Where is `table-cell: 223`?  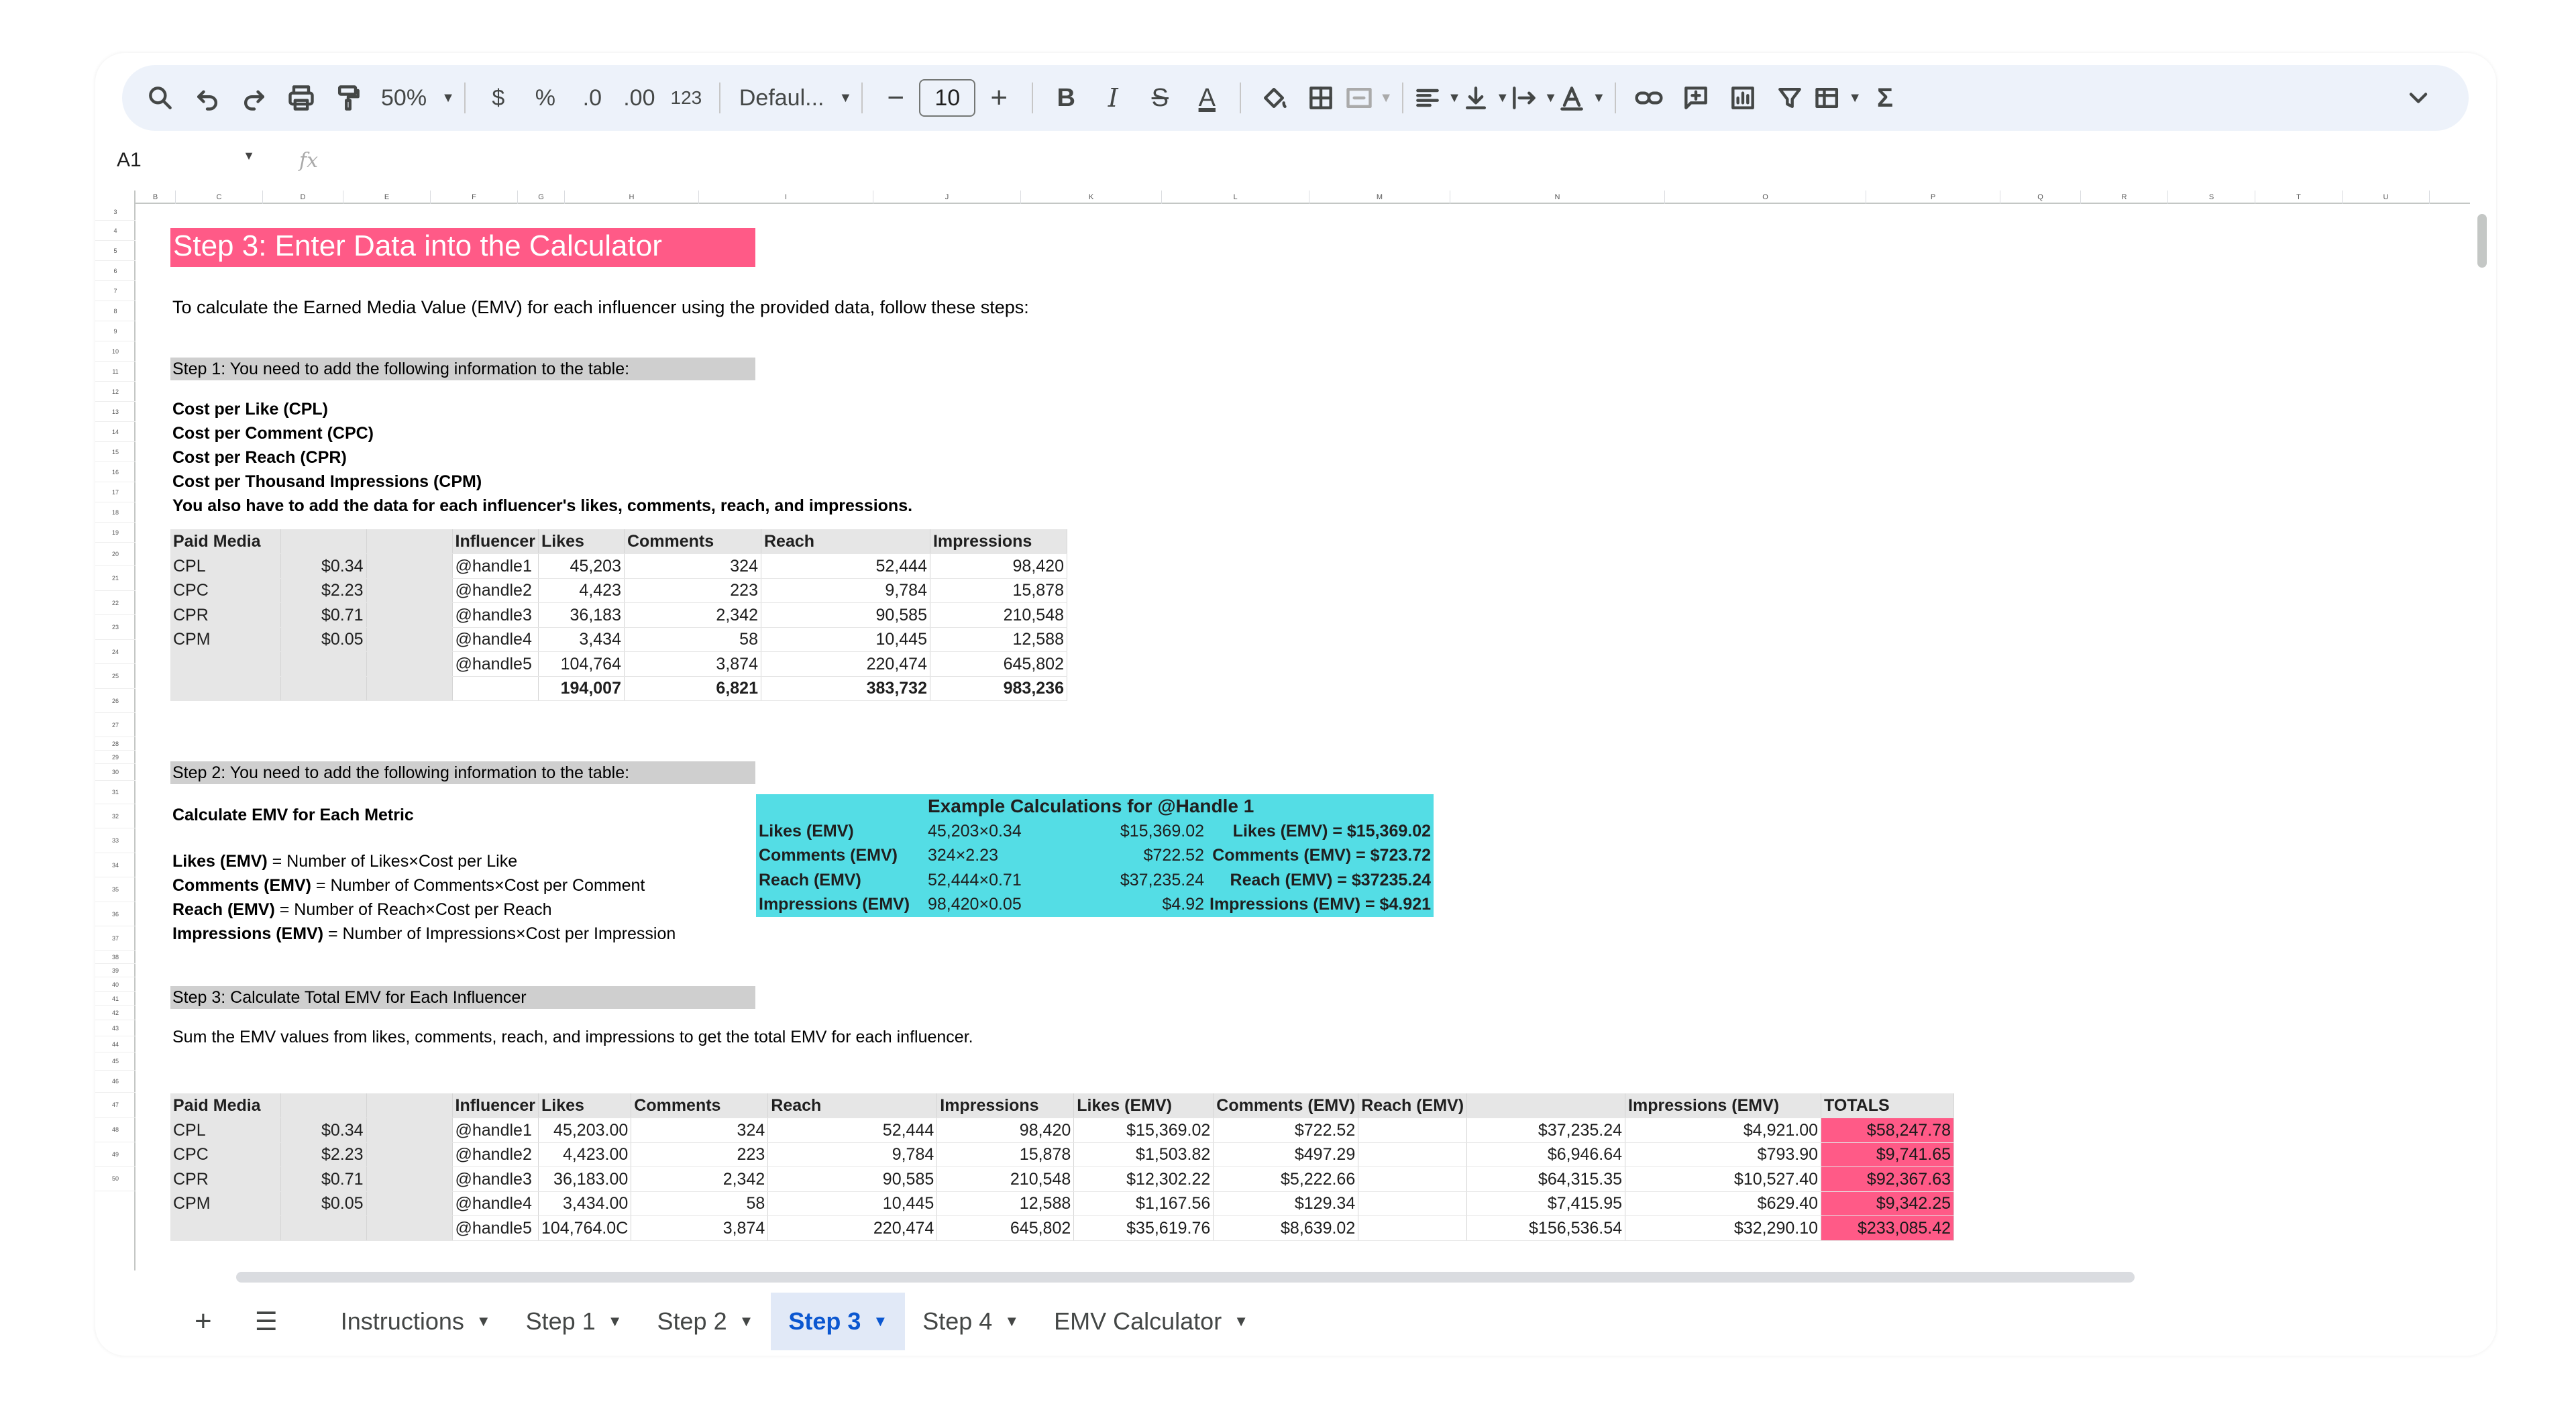
table-cell: 223 is located at coordinates (700, 1154).